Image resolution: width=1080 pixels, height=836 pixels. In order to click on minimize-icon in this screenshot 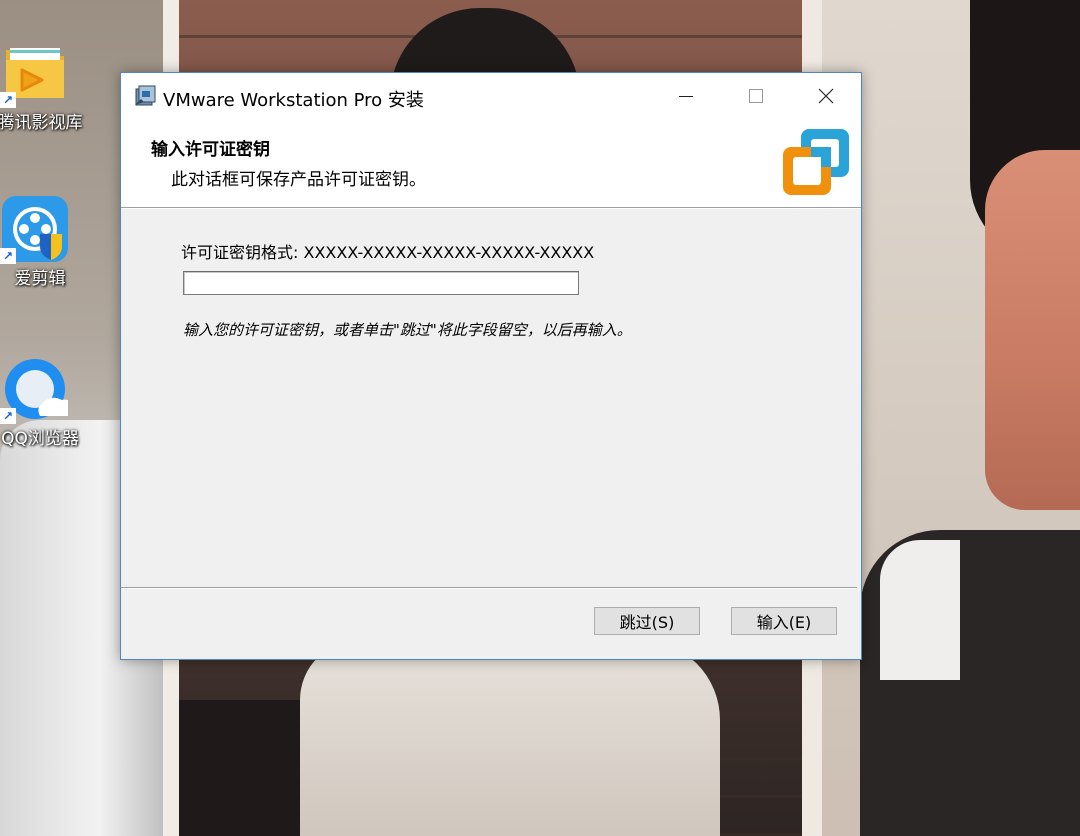, I will do `click(686, 96)`.